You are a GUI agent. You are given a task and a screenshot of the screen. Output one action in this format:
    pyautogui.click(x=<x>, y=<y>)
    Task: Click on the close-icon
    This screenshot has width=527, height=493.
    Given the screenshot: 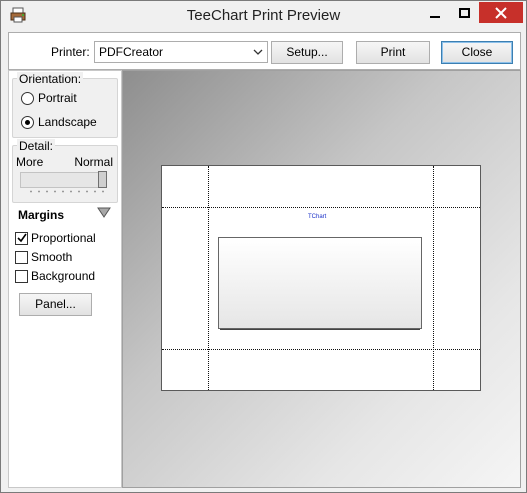 What is the action you would take?
    pyautogui.click(x=501, y=12)
    